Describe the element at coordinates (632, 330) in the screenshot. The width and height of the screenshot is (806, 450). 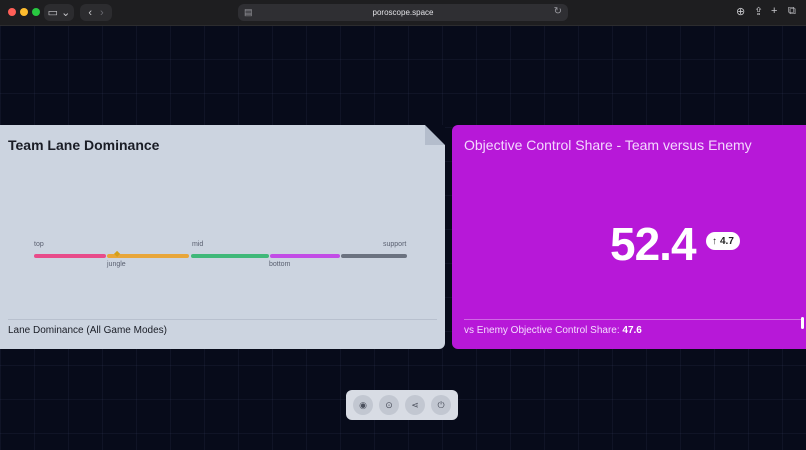
I see `footer-value: 47.6` at that location.